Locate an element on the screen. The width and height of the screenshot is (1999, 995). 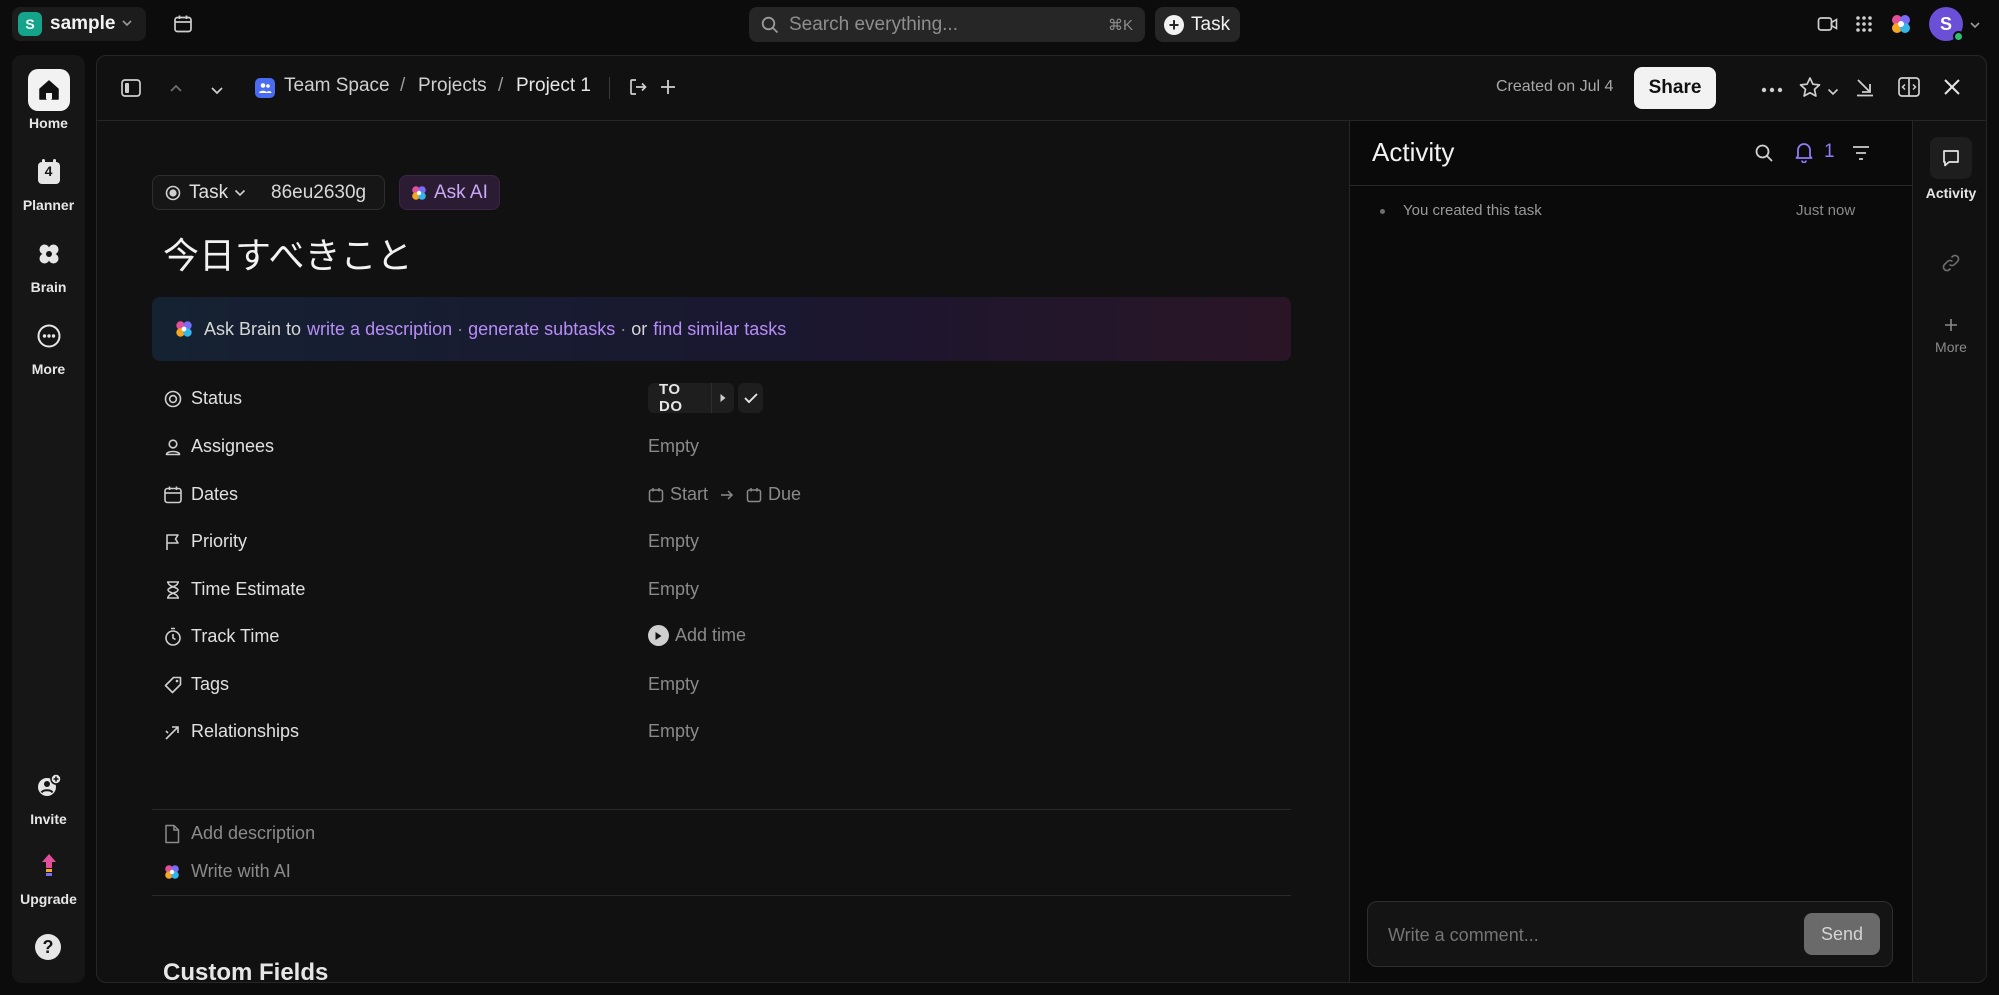
task-type-dropdown: Task is located at coordinates (206, 192).